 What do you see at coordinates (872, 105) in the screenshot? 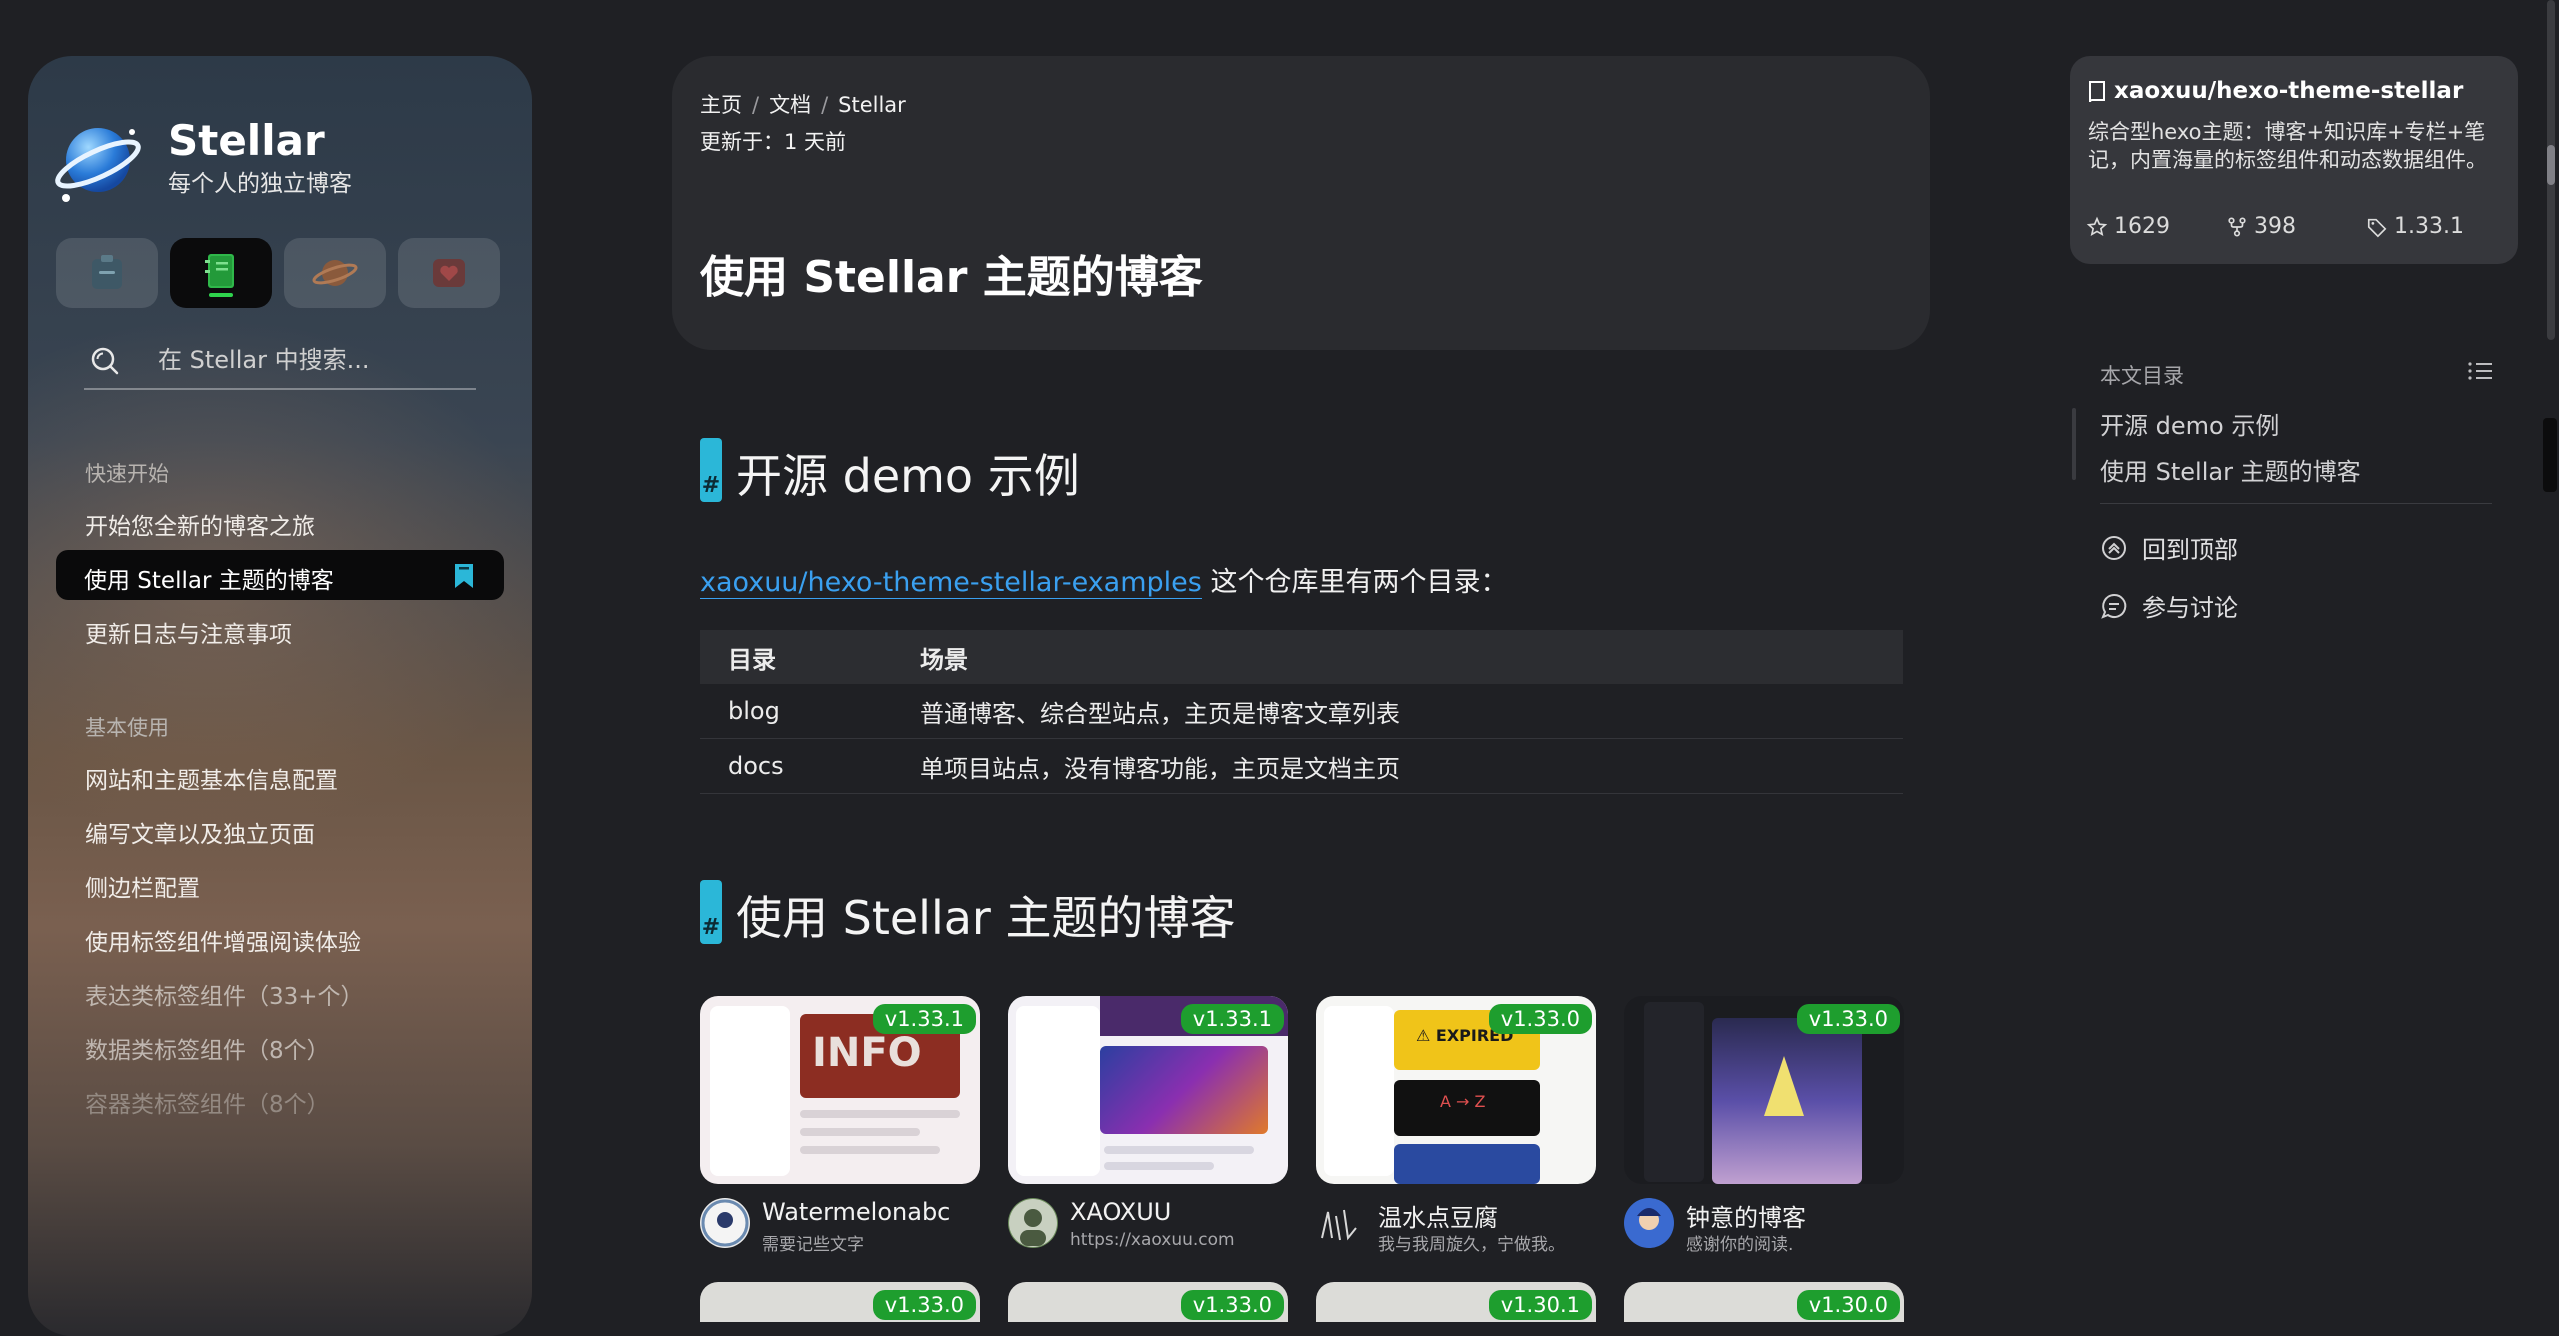
I see `breadcrumb-item-stellar: Stellar` at bounding box center [872, 105].